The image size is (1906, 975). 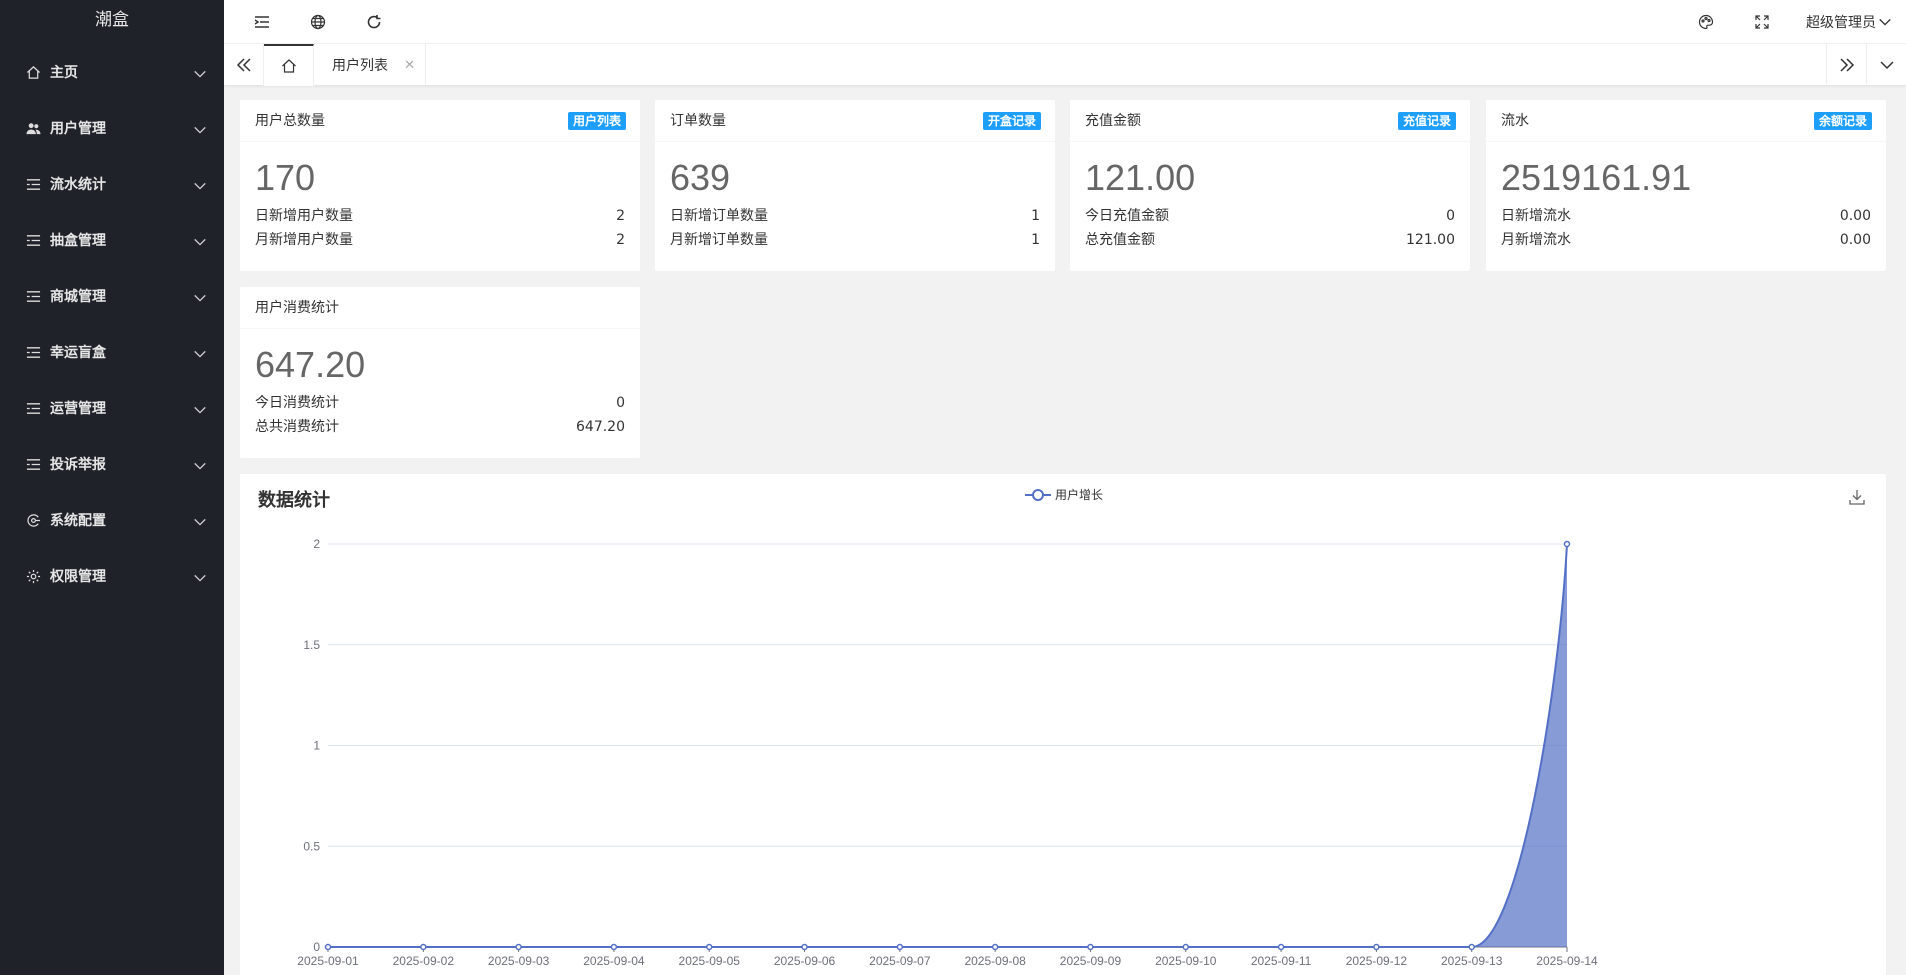 What do you see at coordinates (440, 427) in the screenshot?
I see `card-row: 总共消费统计 647.20` at bounding box center [440, 427].